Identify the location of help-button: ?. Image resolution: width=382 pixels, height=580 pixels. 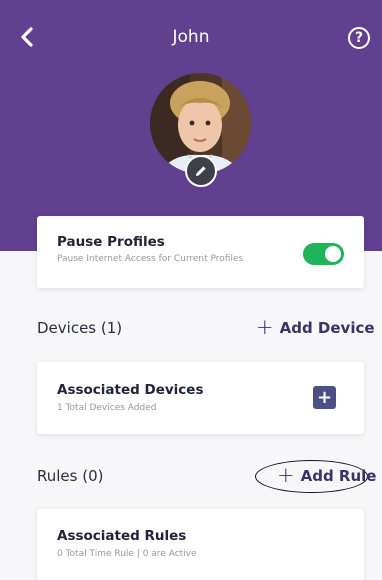
(359, 38).